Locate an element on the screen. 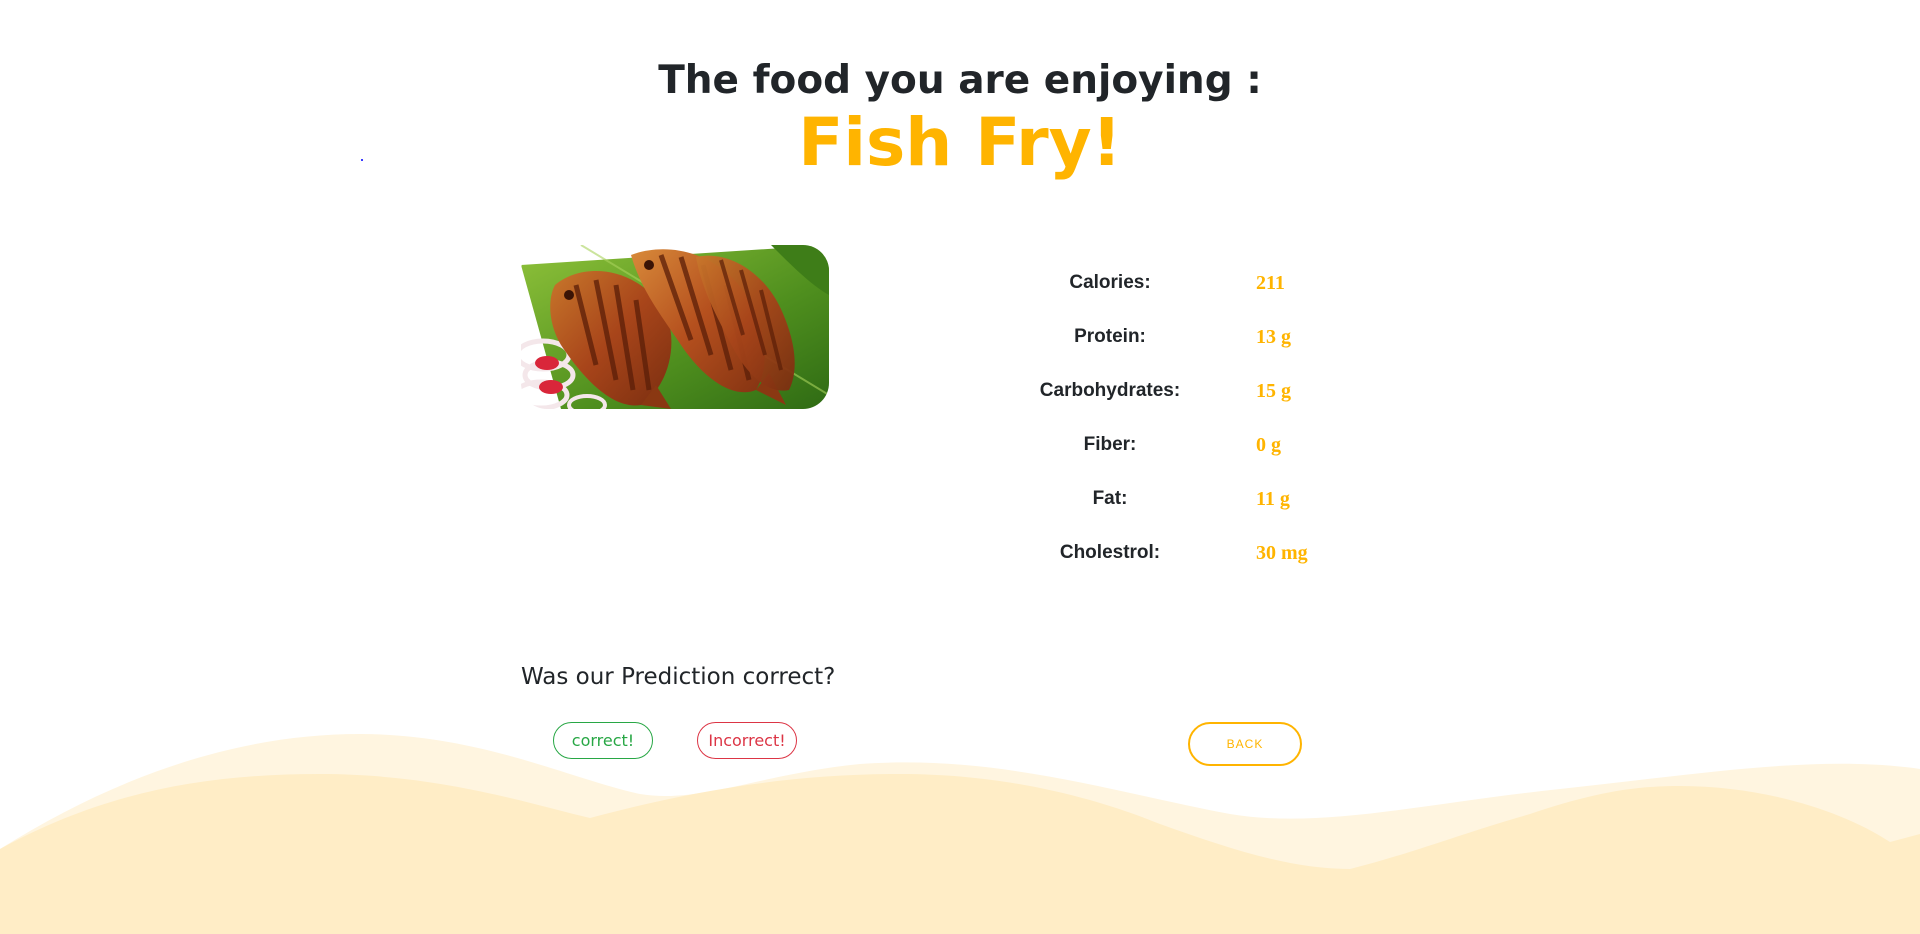  nutrition-label: Protein: is located at coordinates (1110, 336).